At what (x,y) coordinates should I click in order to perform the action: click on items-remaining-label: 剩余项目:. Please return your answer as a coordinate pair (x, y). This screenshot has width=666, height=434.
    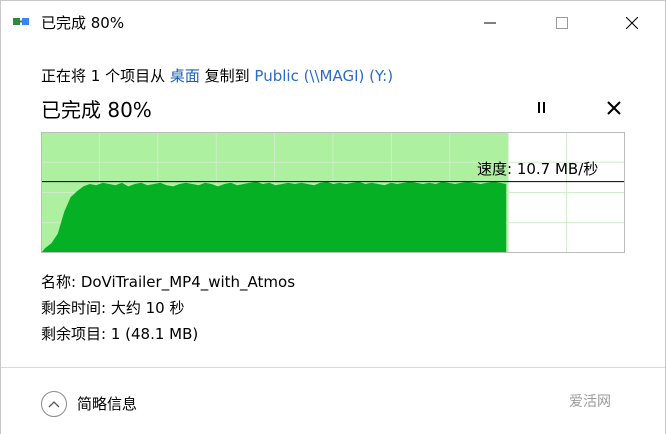
    Looking at the image, I should click on (76, 334).